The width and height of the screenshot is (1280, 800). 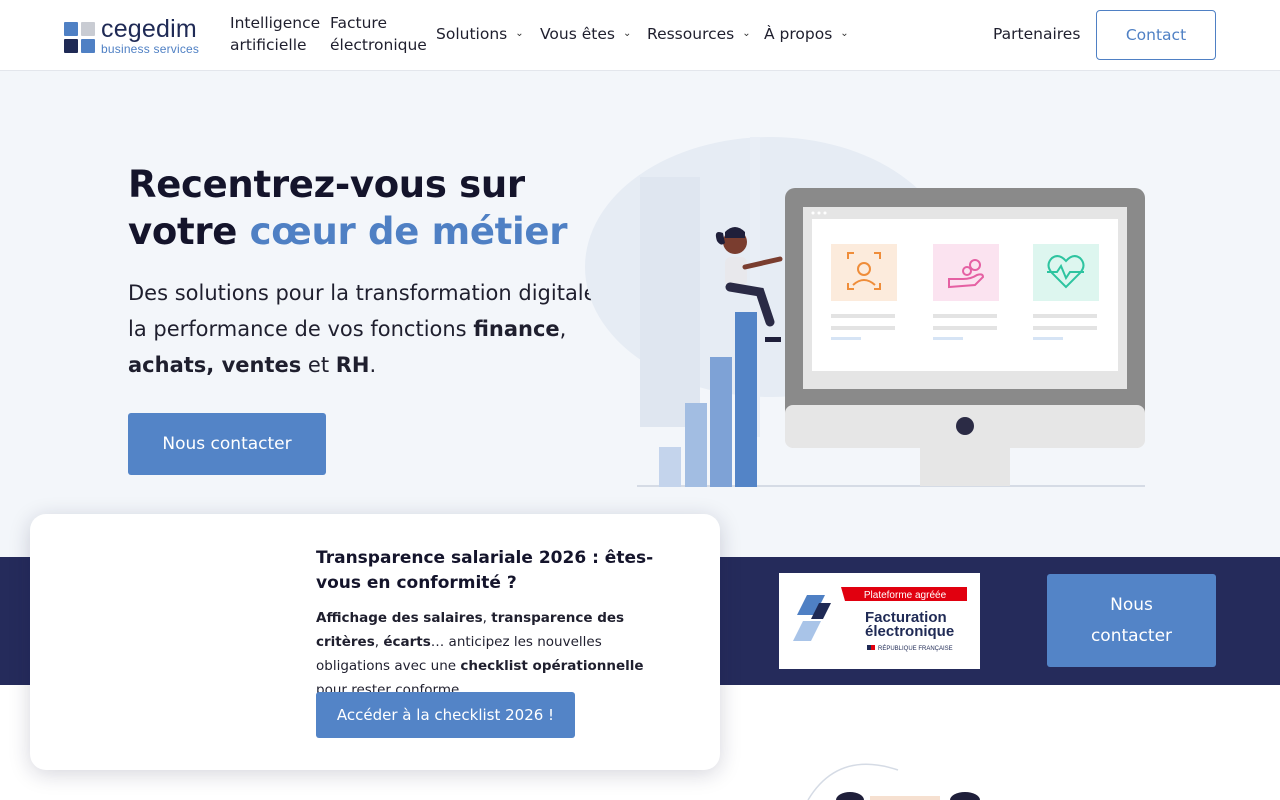 What do you see at coordinates (563, 329) in the screenshot?
I see `desc-text: ,` at bounding box center [563, 329].